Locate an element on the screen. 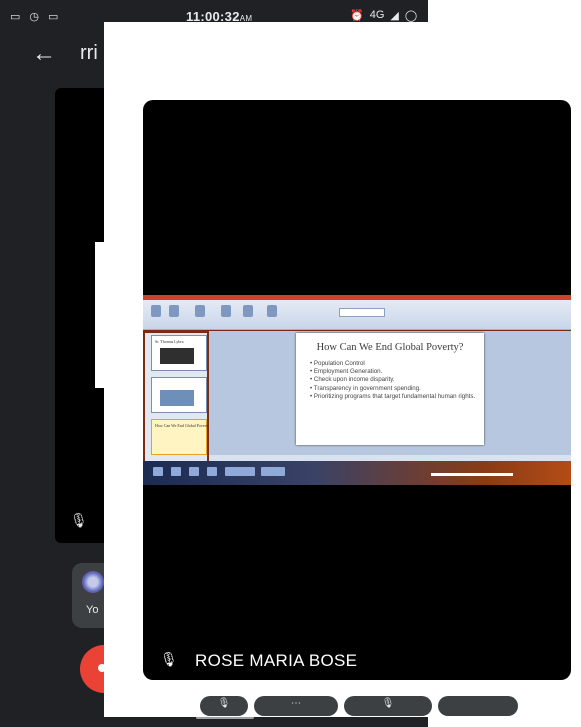 The width and height of the screenshot is (581, 727). slide-thumbnail: Sr. Thomas Lybra is located at coordinates (179, 353).